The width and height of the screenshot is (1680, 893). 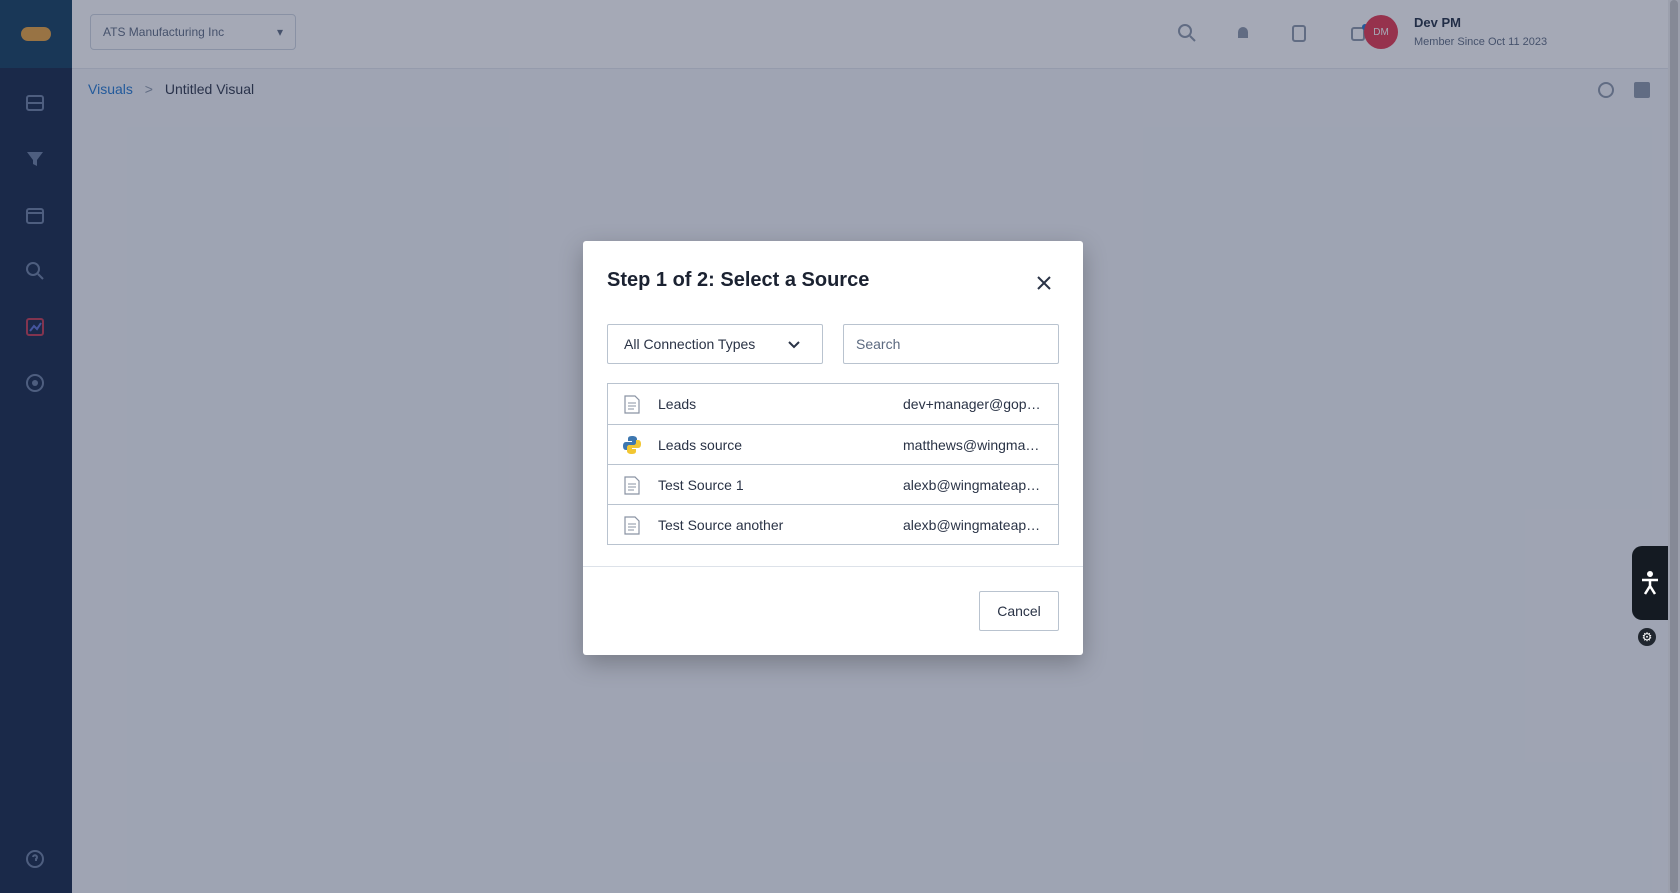 I want to click on person-icon, so click(x=1650, y=583).